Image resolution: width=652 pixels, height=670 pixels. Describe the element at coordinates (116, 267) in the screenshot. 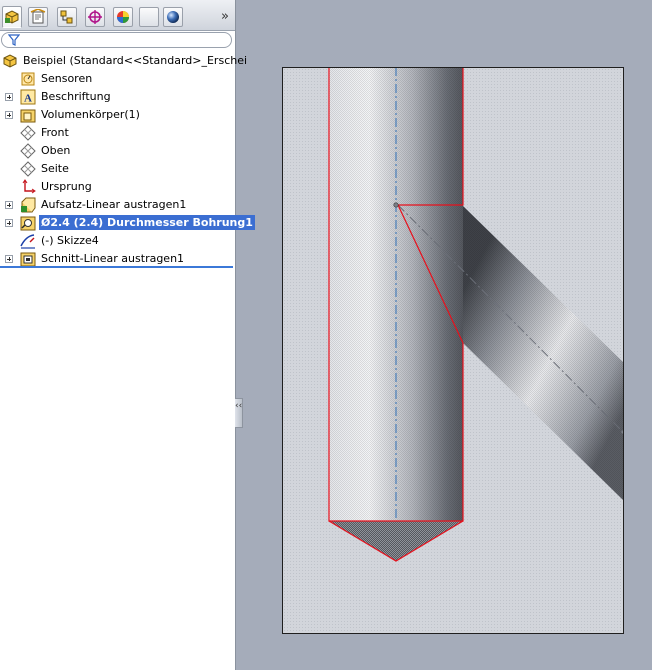

I see `rollback-bar` at that location.